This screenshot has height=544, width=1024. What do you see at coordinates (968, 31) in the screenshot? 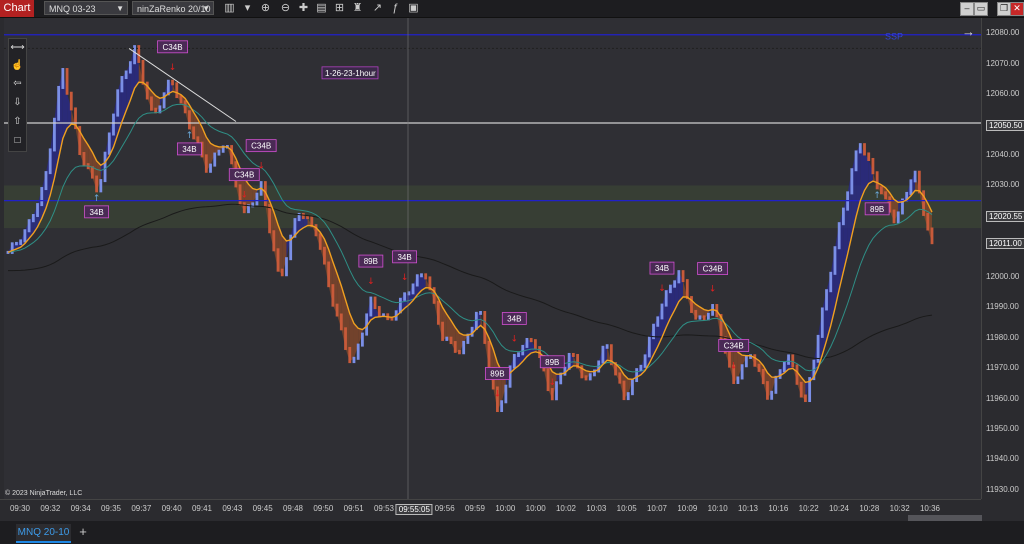
I see `arrow-right-icon: →` at bounding box center [968, 31].